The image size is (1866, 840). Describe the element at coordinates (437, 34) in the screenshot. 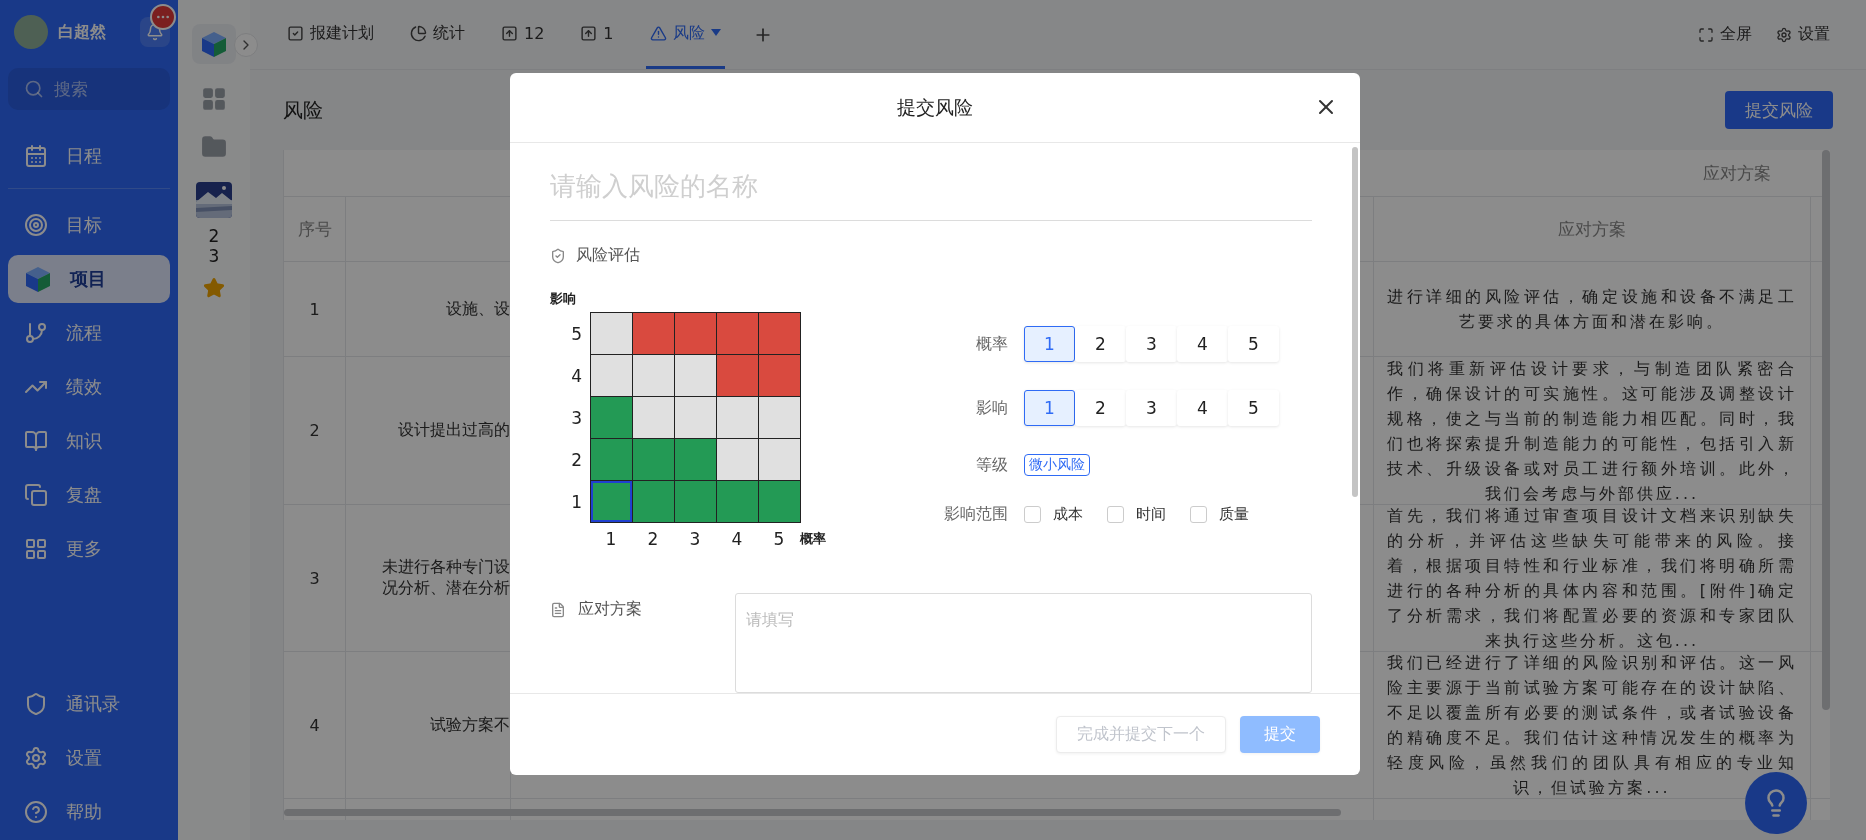

I see `tab: 统计` at that location.